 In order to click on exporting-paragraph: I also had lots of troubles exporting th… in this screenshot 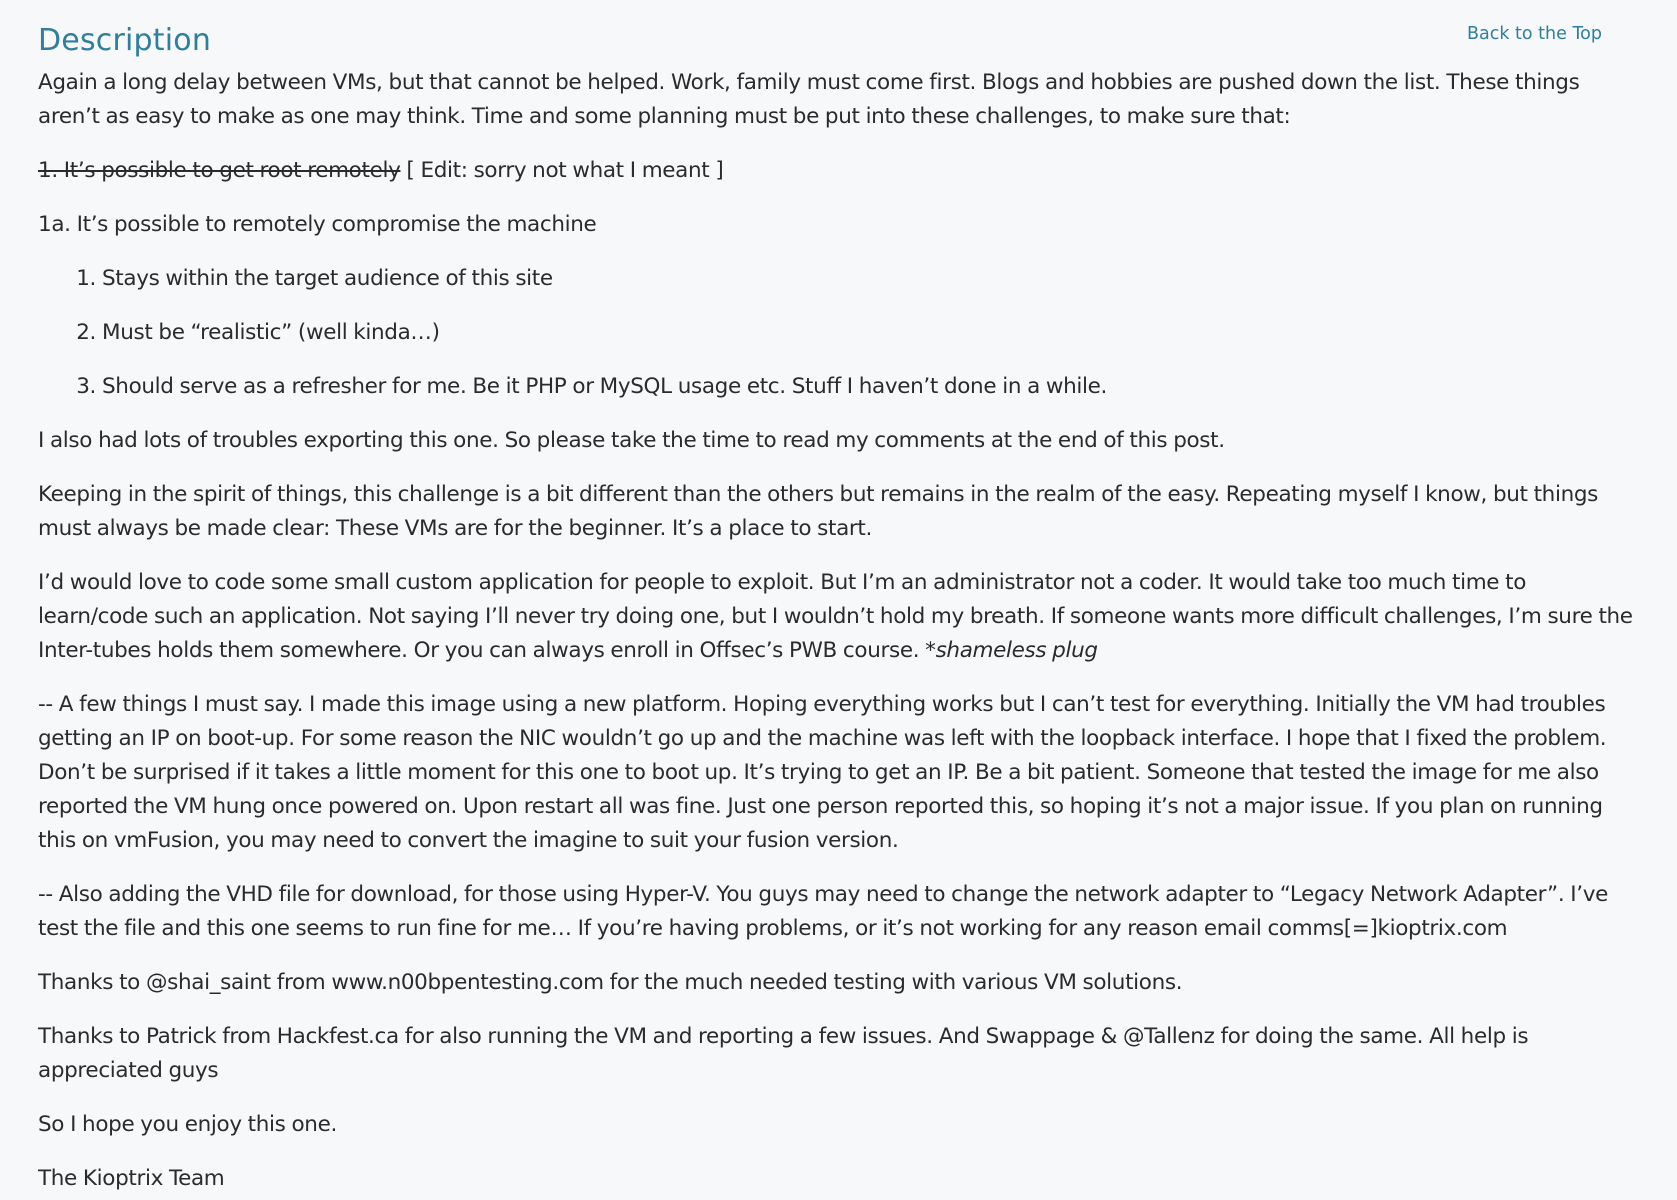, I will do `click(631, 440)`.